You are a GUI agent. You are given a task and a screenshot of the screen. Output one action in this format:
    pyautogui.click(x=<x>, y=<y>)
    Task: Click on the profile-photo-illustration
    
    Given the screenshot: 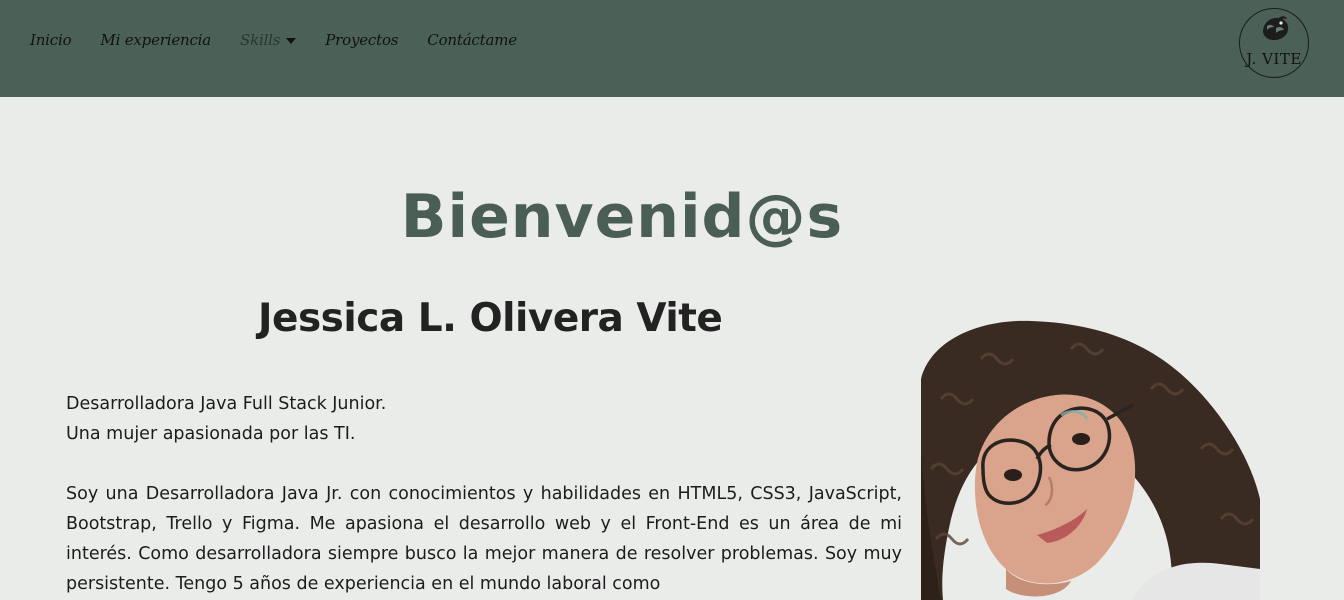 What is the action you would take?
    pyautogui.click(x=1090, y=460)
    